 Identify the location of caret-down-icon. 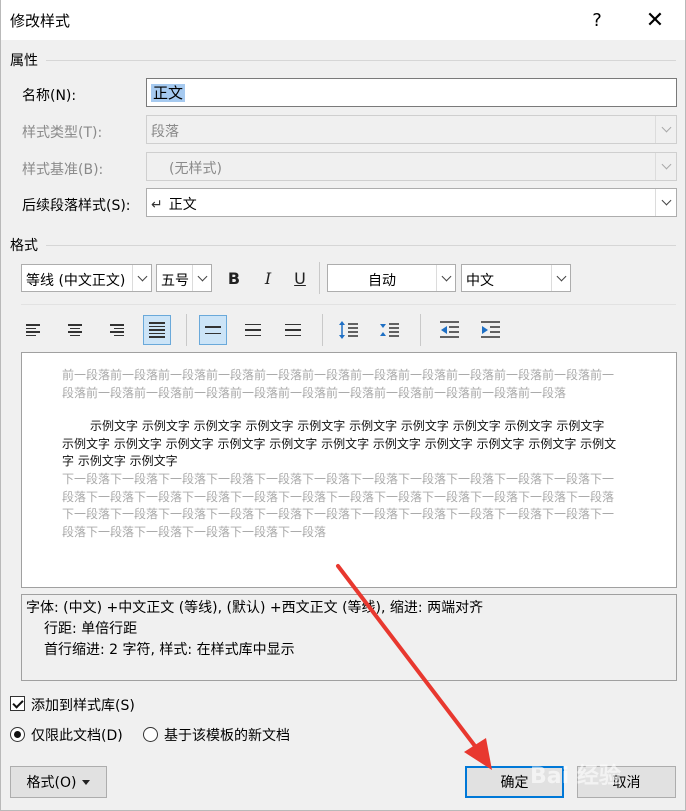
(86, 782).